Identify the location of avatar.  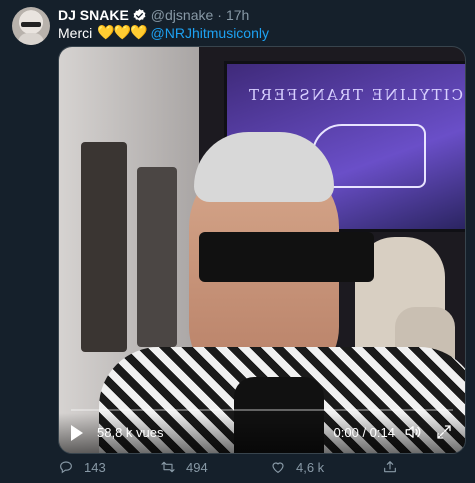
(31, 26).